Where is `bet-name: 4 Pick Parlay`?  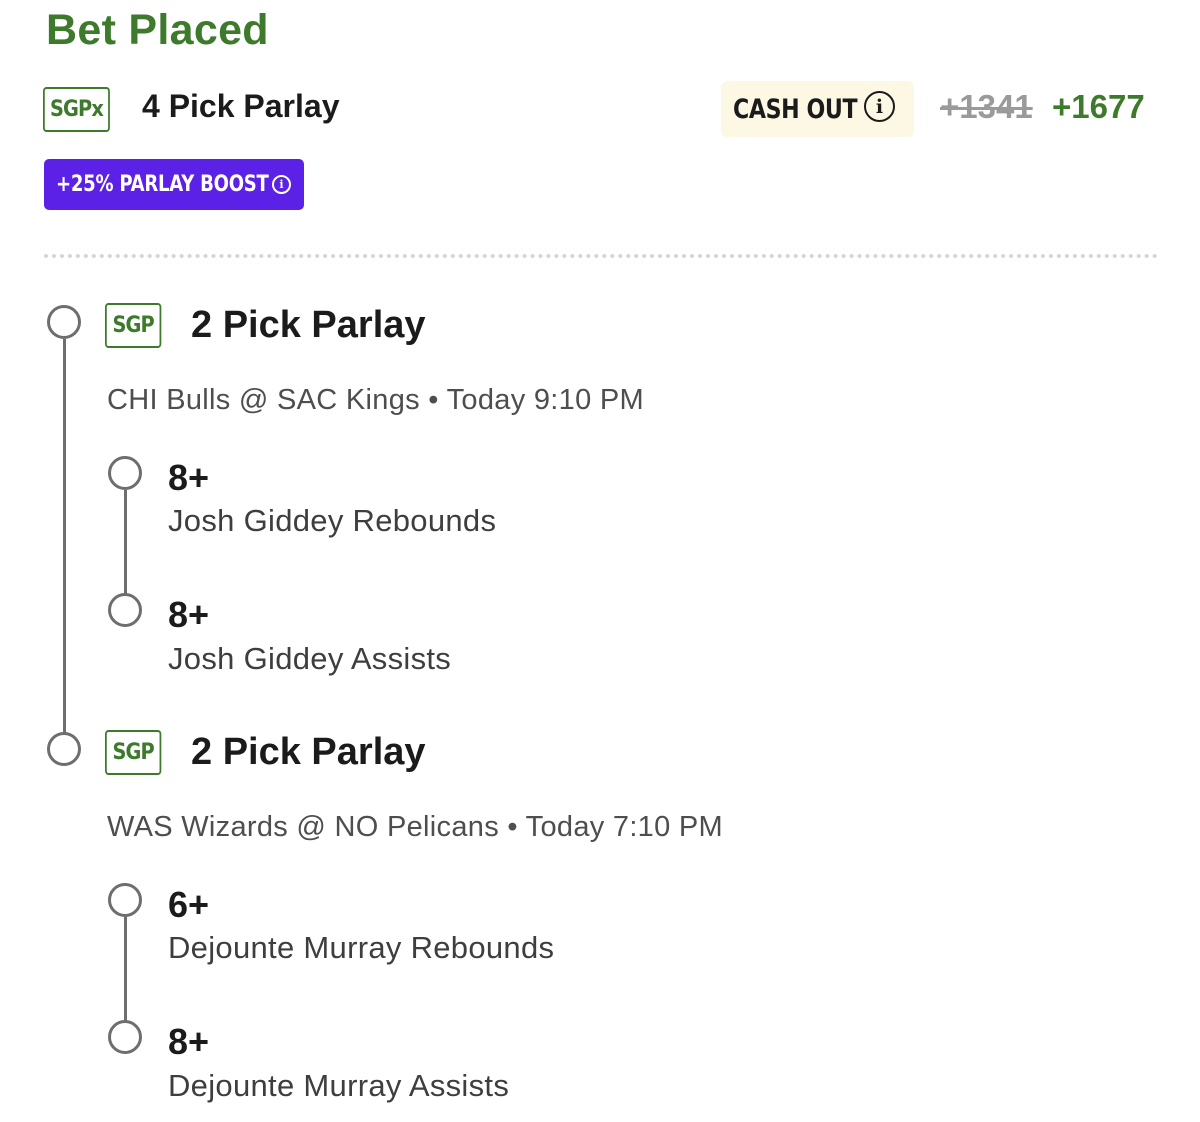 bet-name: 4 Pick Parlay is located at coordinates (241, 106).